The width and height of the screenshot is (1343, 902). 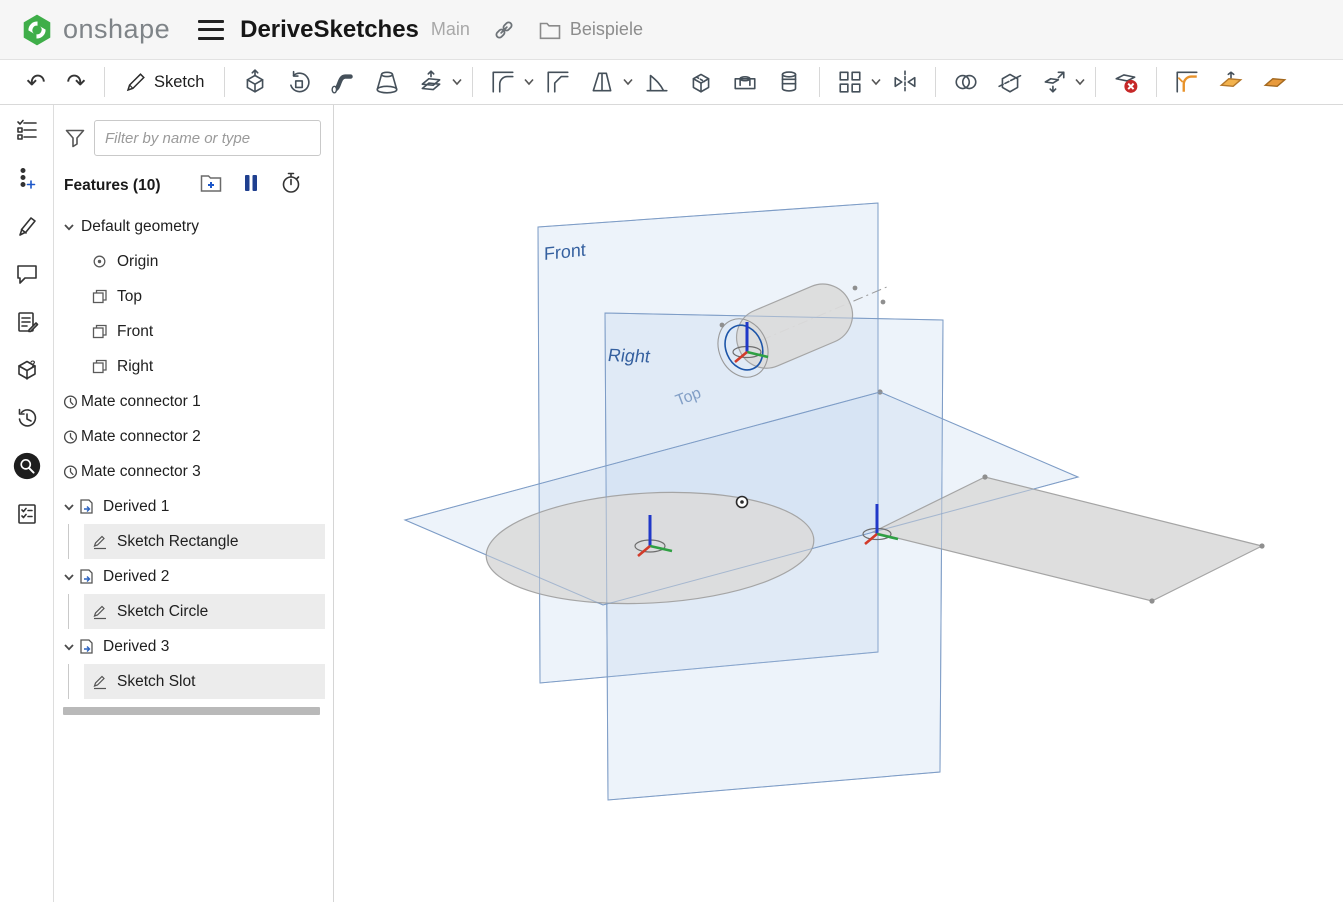 What do you see at coordinates (343, 82) in the screenshot?
I see `sweep-button` at bounding box center [343, 82].